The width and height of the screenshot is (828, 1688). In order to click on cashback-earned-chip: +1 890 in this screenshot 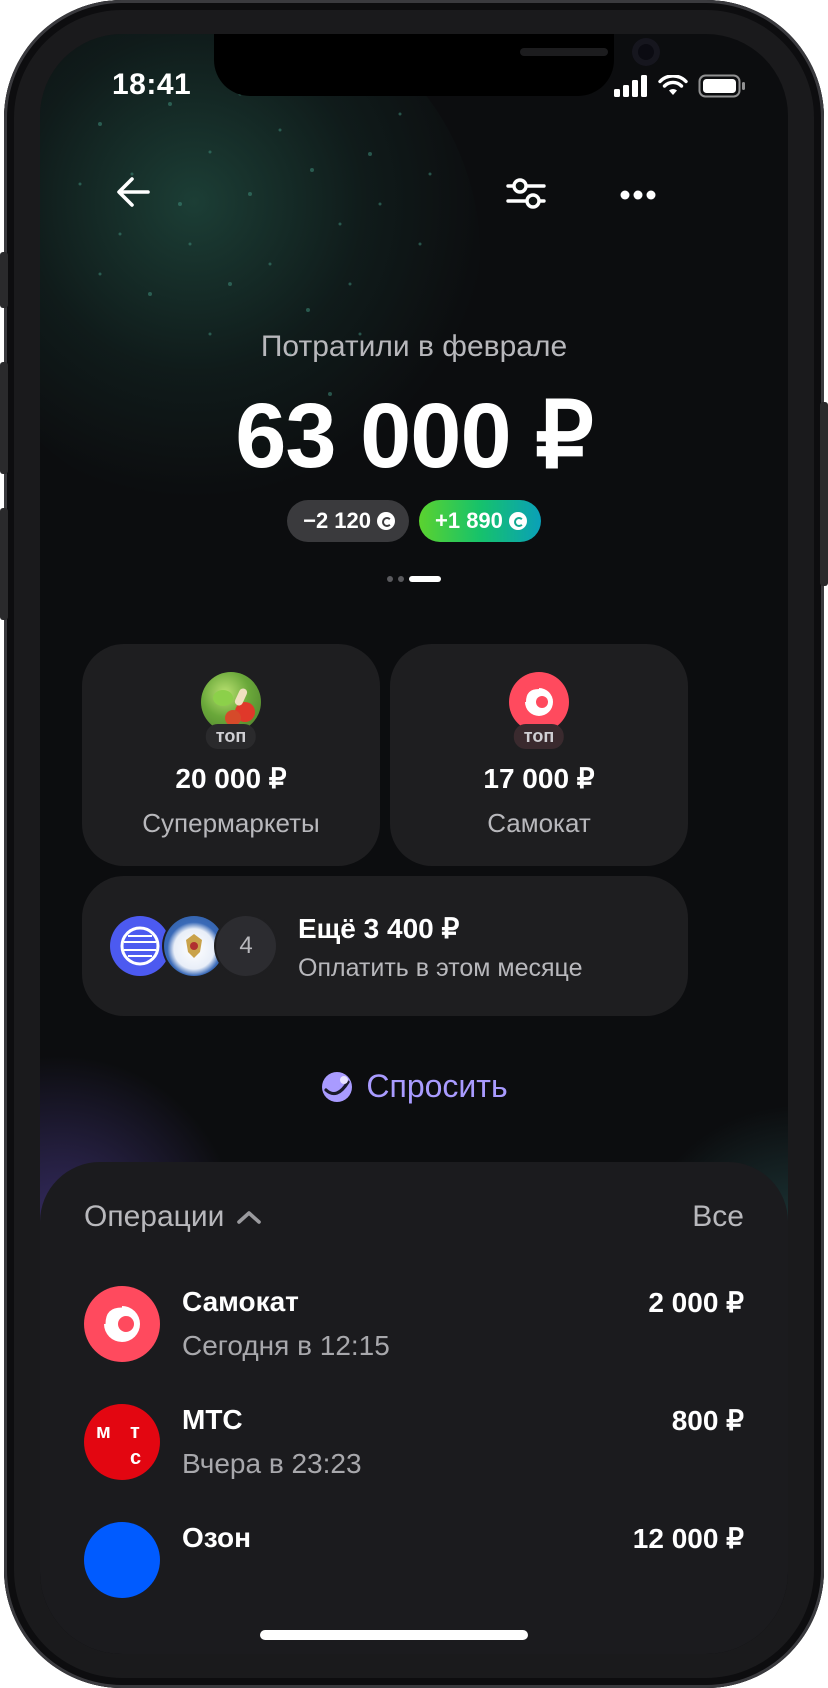, I will do `click(480, 521)`.